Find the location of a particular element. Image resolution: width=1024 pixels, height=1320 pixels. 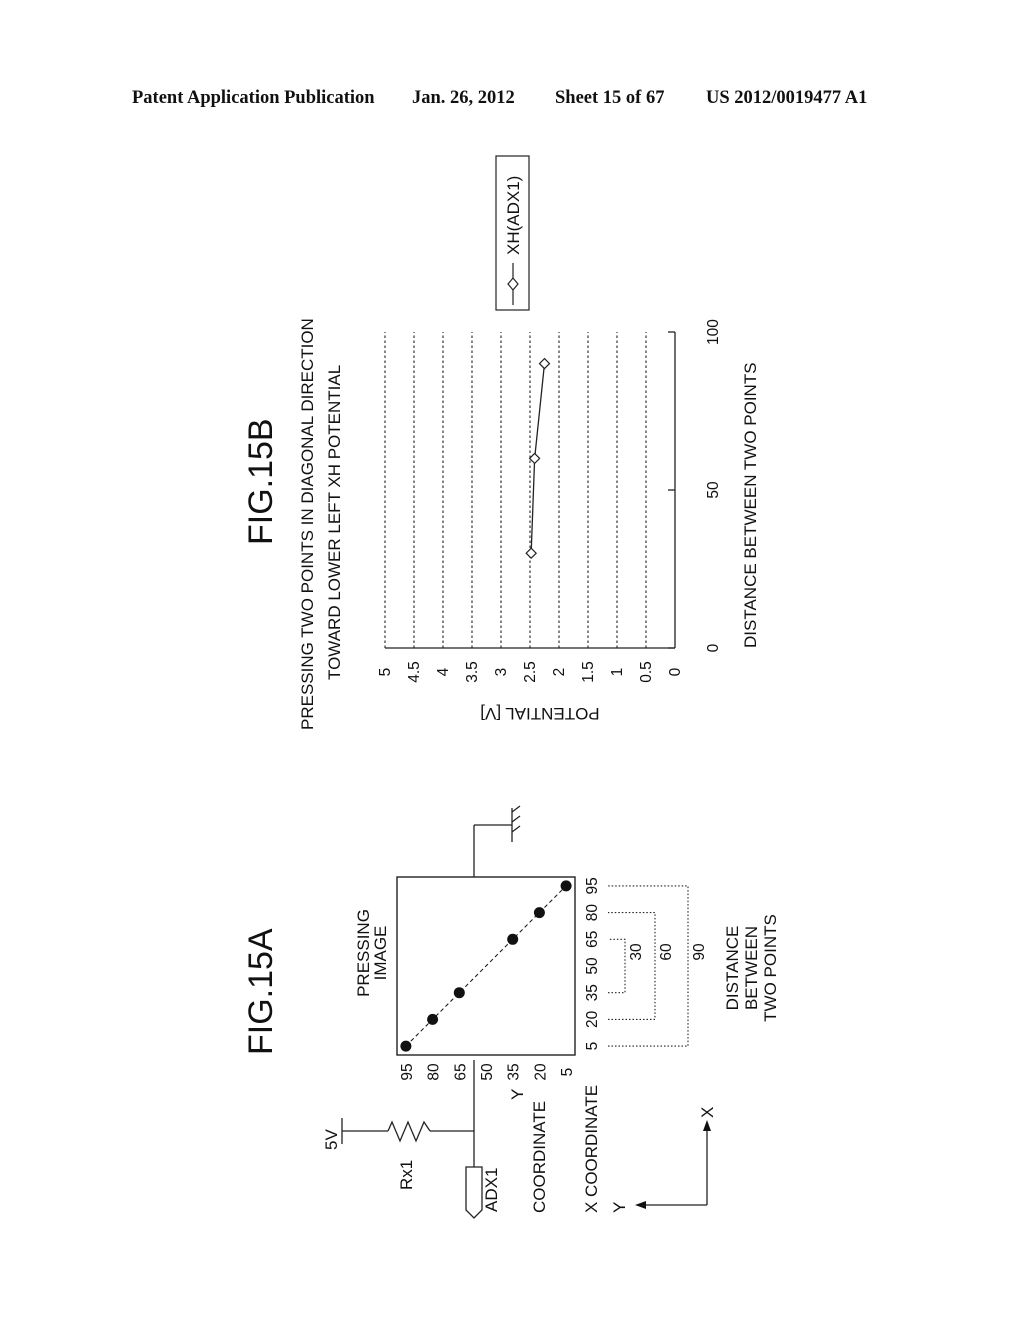

axis-orientation-arrows: X Y is located at coordinates (663, 1160).